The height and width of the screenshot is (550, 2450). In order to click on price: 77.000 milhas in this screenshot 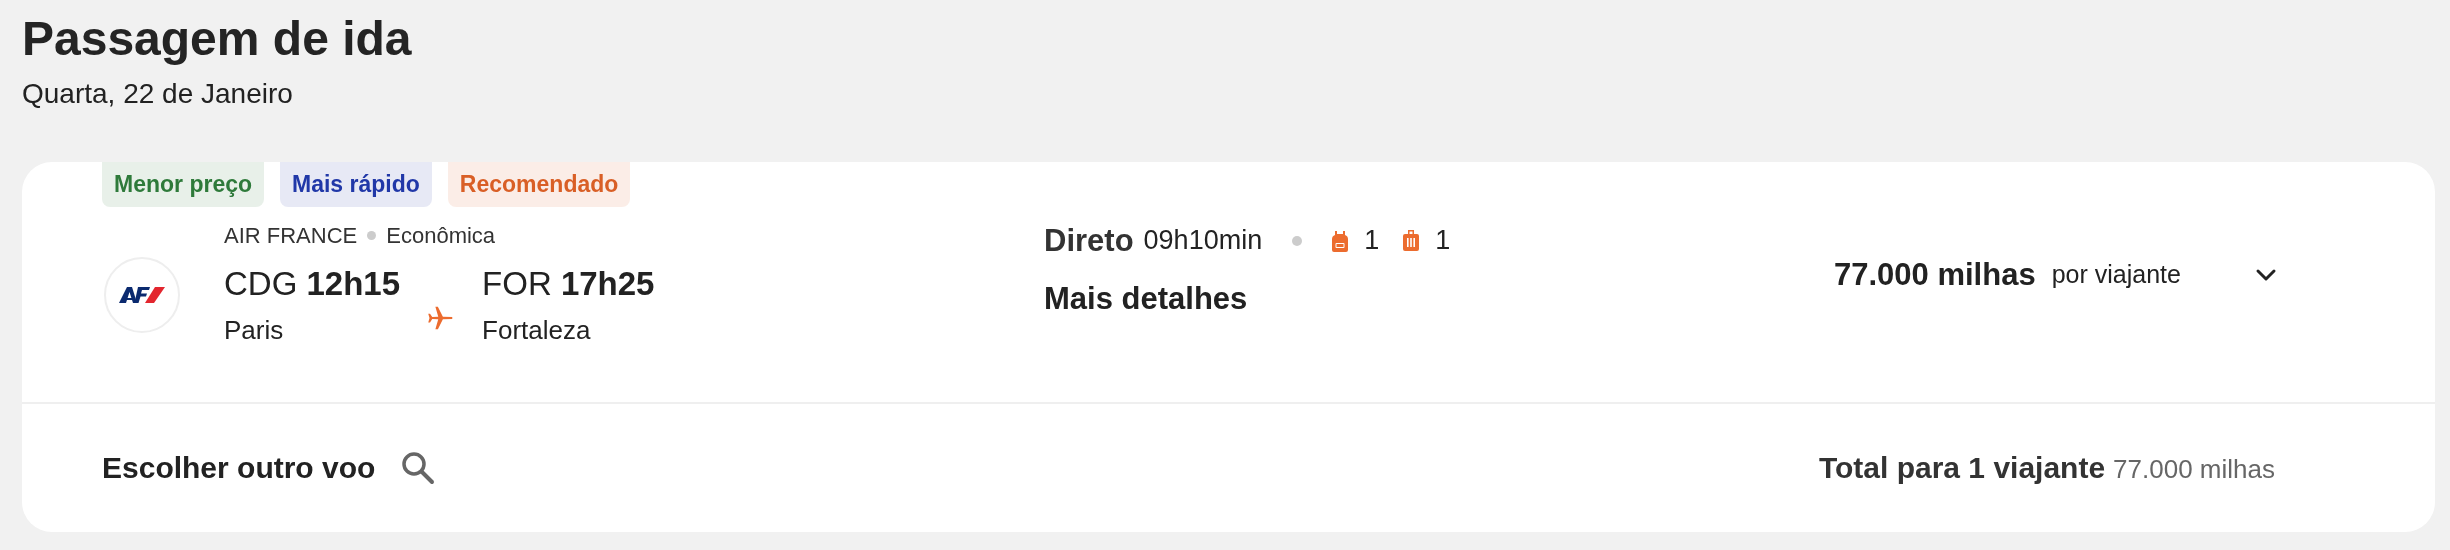, I will do `click(1935, 274)`.